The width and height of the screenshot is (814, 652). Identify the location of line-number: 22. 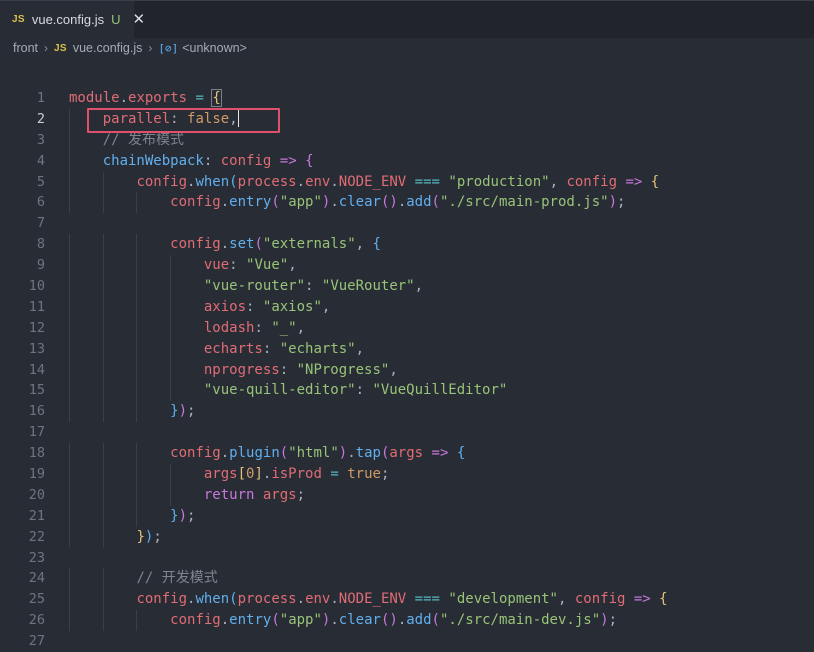
(36, 536).